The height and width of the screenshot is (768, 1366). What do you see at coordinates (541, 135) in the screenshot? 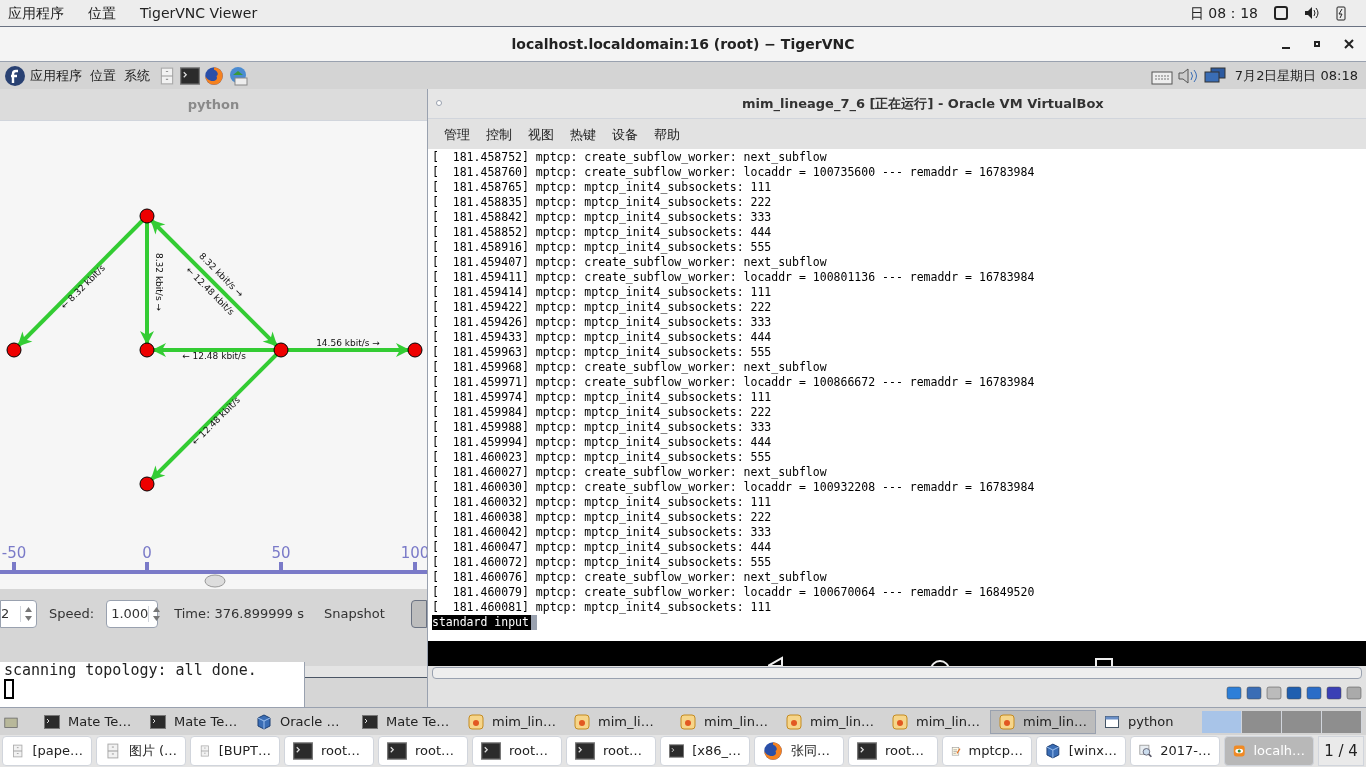
I see `menu-item: 视图` at bounding box center [541, 135].